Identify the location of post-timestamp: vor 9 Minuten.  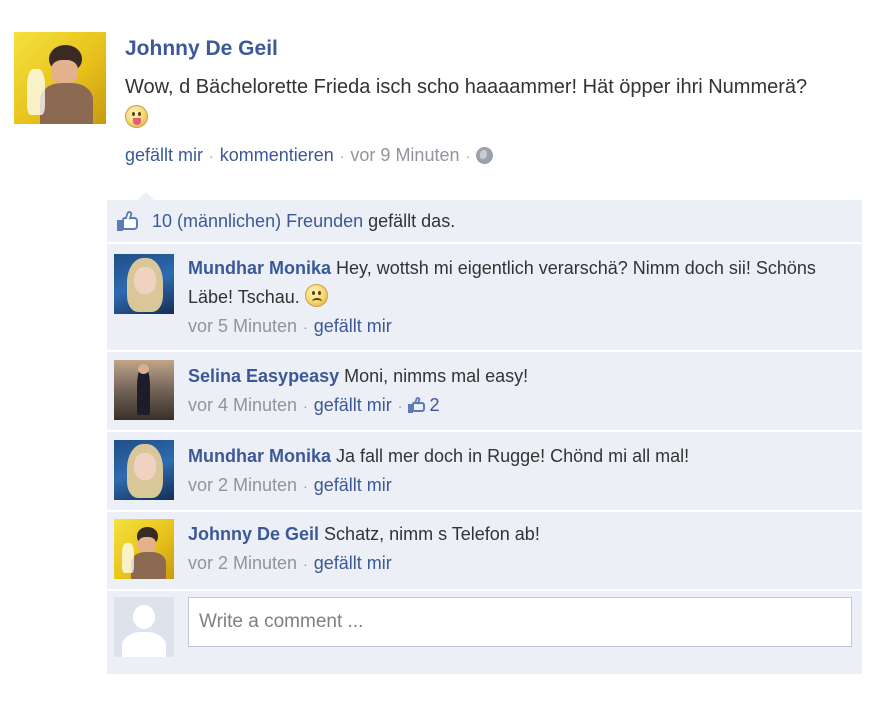
(404, 155).